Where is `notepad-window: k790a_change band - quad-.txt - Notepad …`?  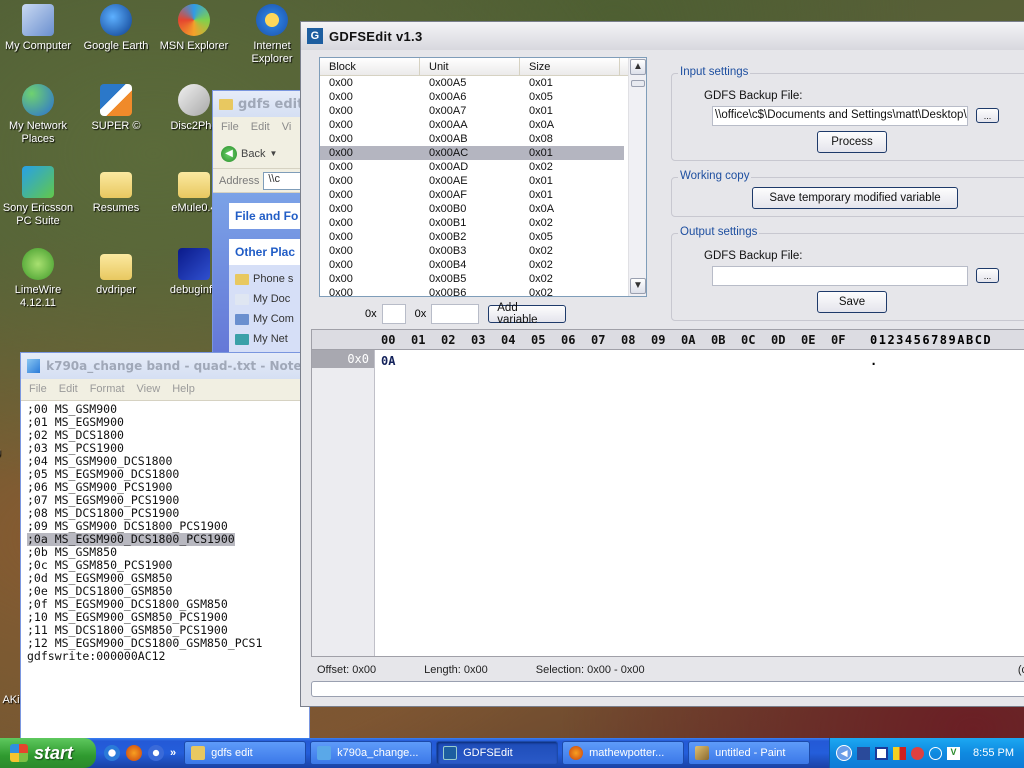 notepad-window: k790a_change band - quad-.txt - Notepad … is located at coordinates (165, 547).